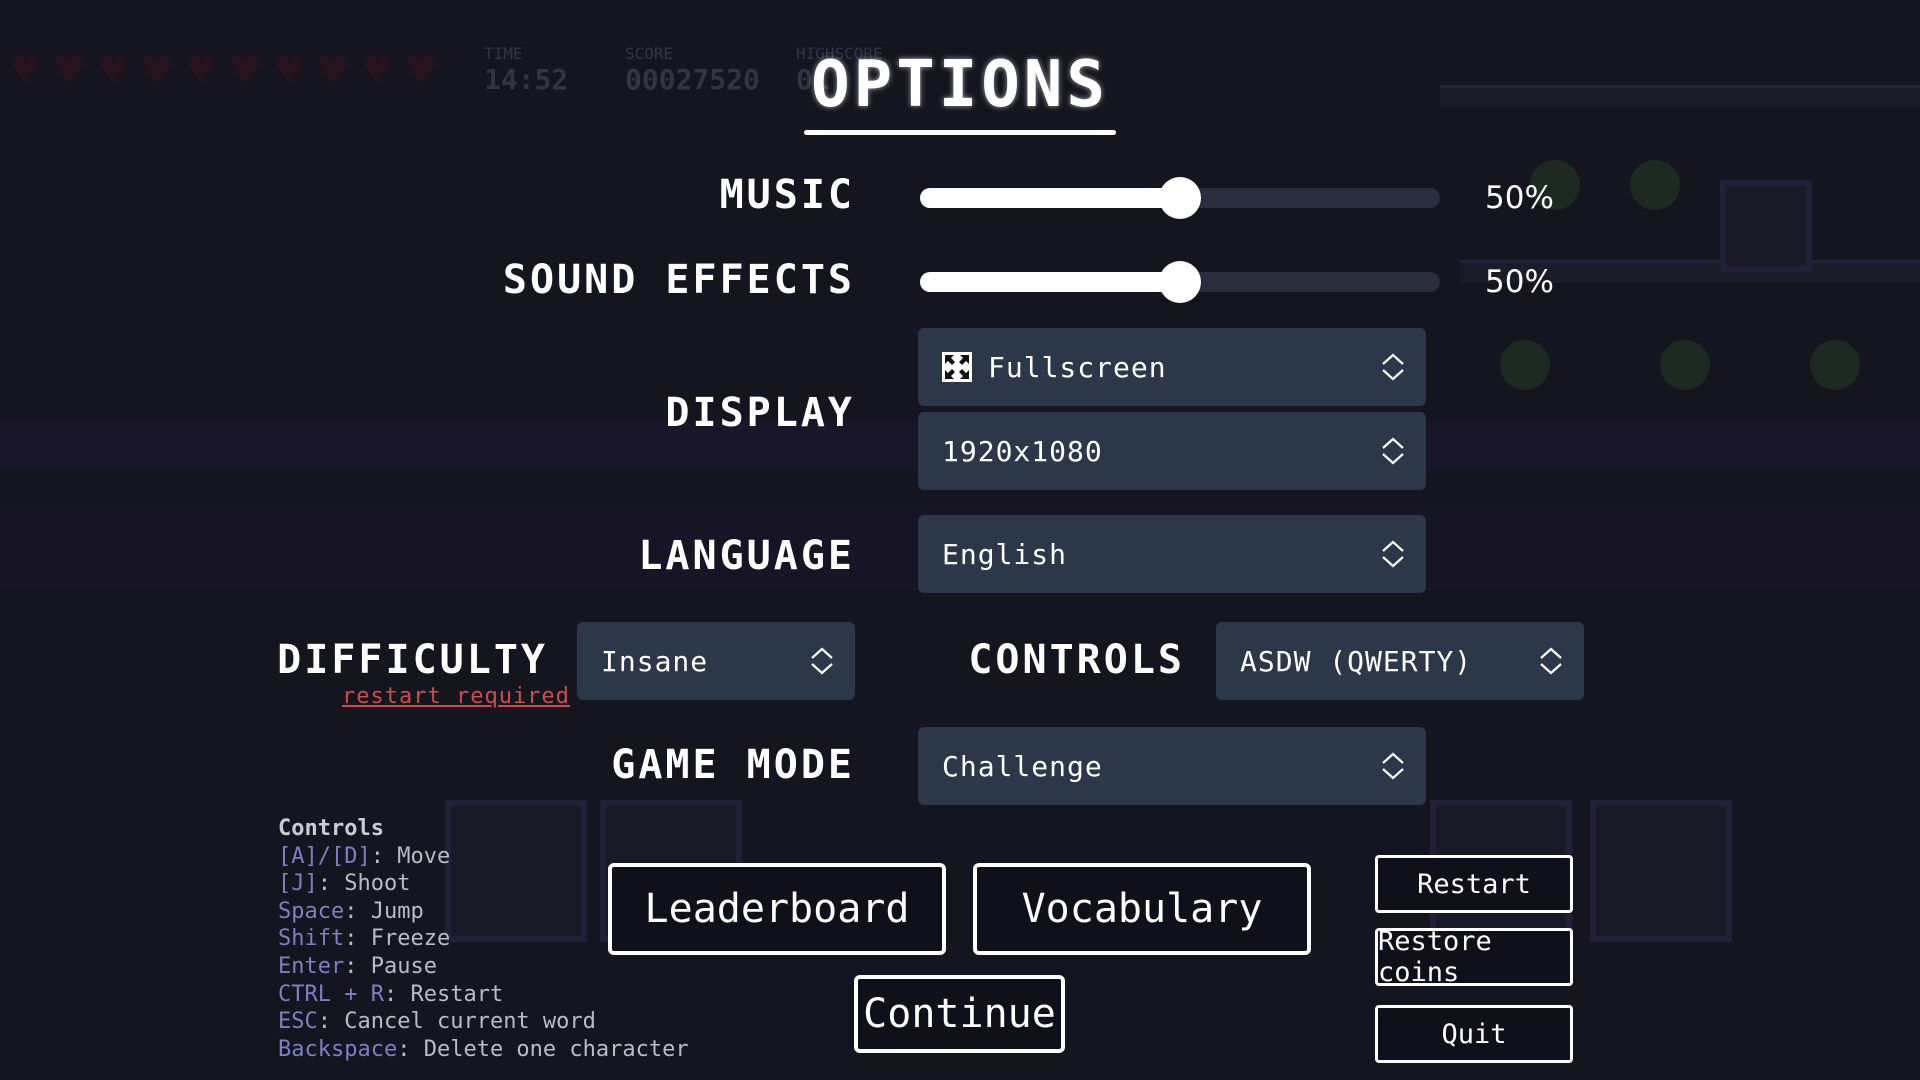  I want to click on hud-score: SCORE 00027520, so click(692, 70).